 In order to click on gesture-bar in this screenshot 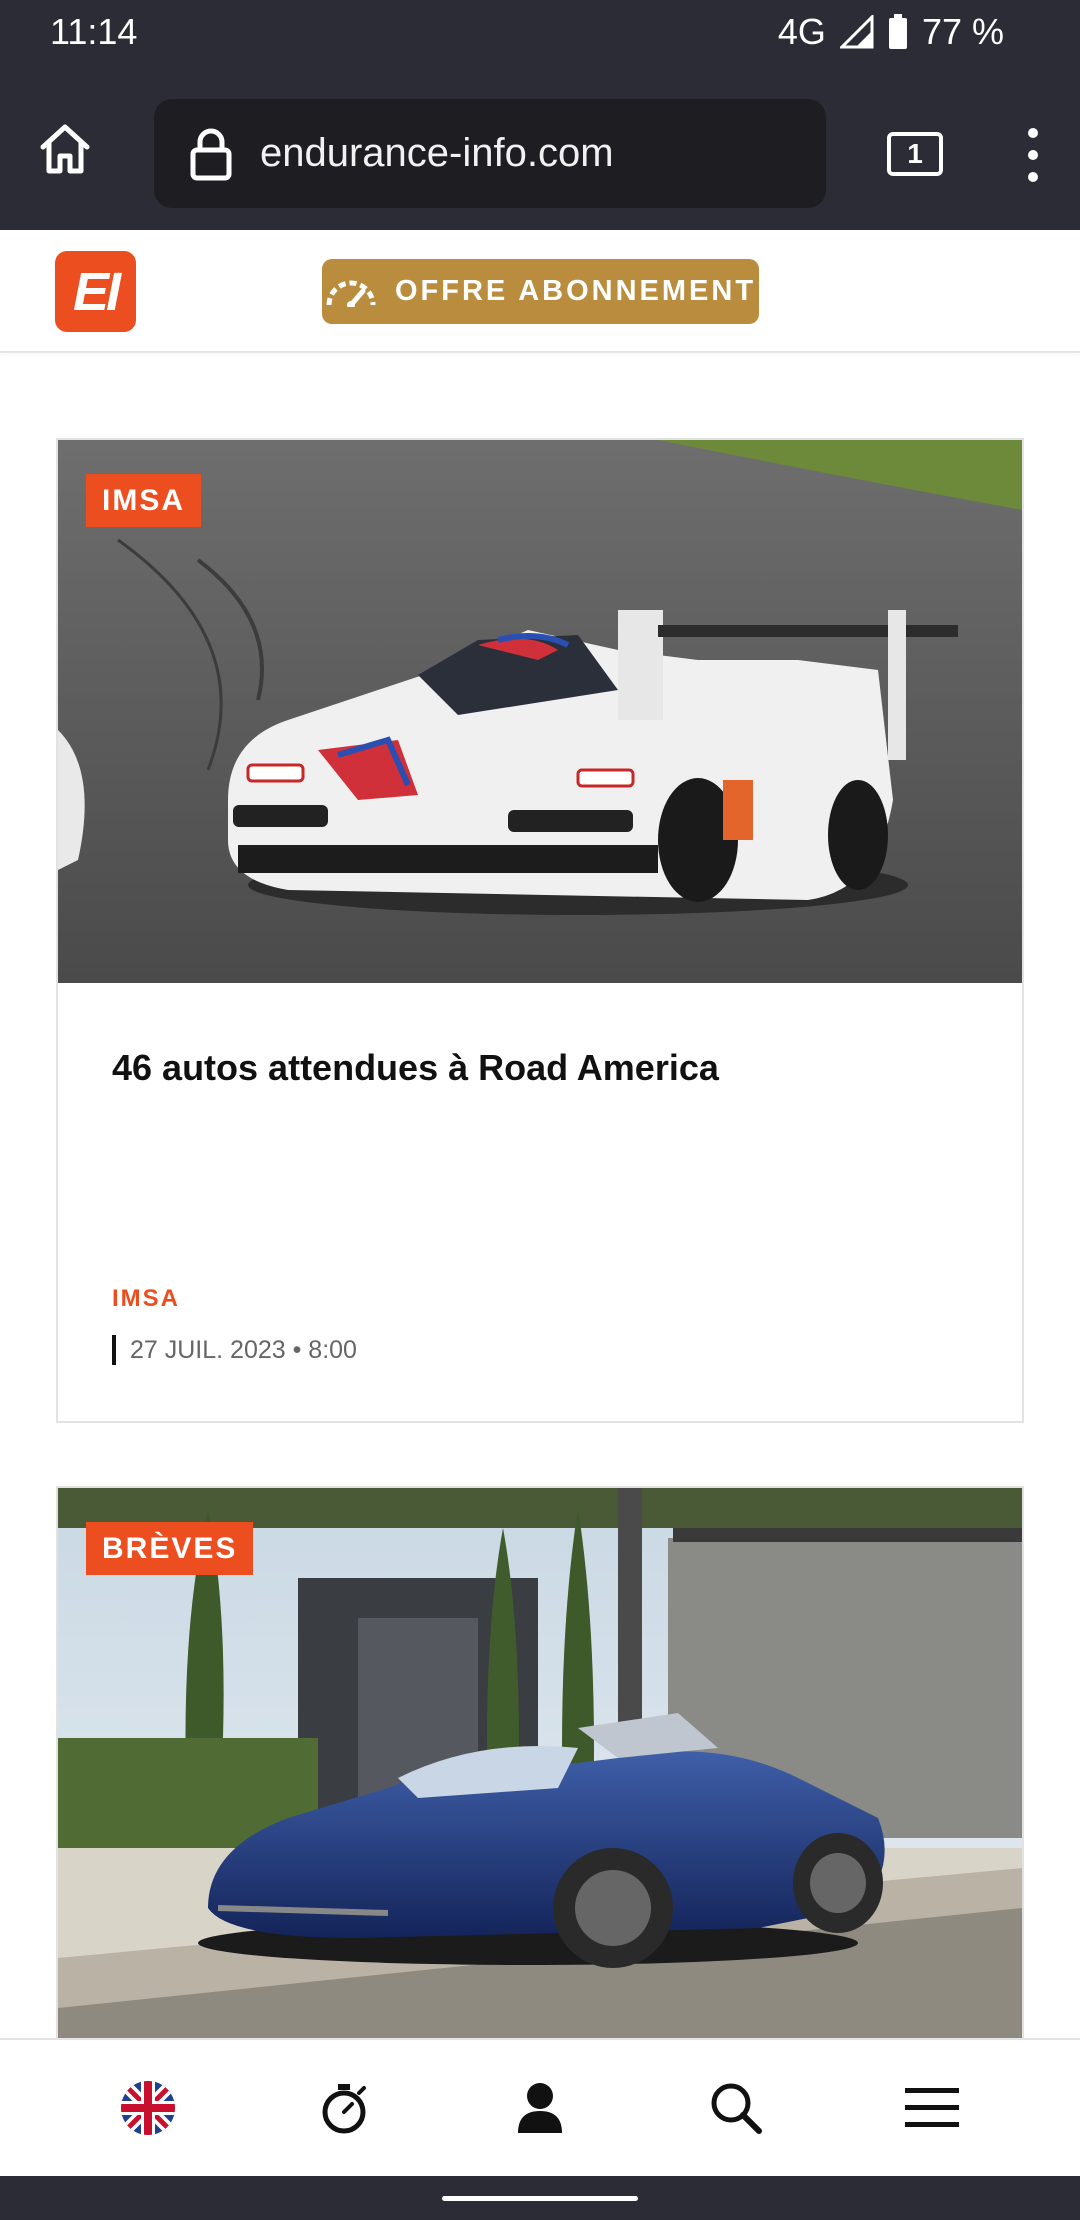, I will do `click(540, 2198)`.